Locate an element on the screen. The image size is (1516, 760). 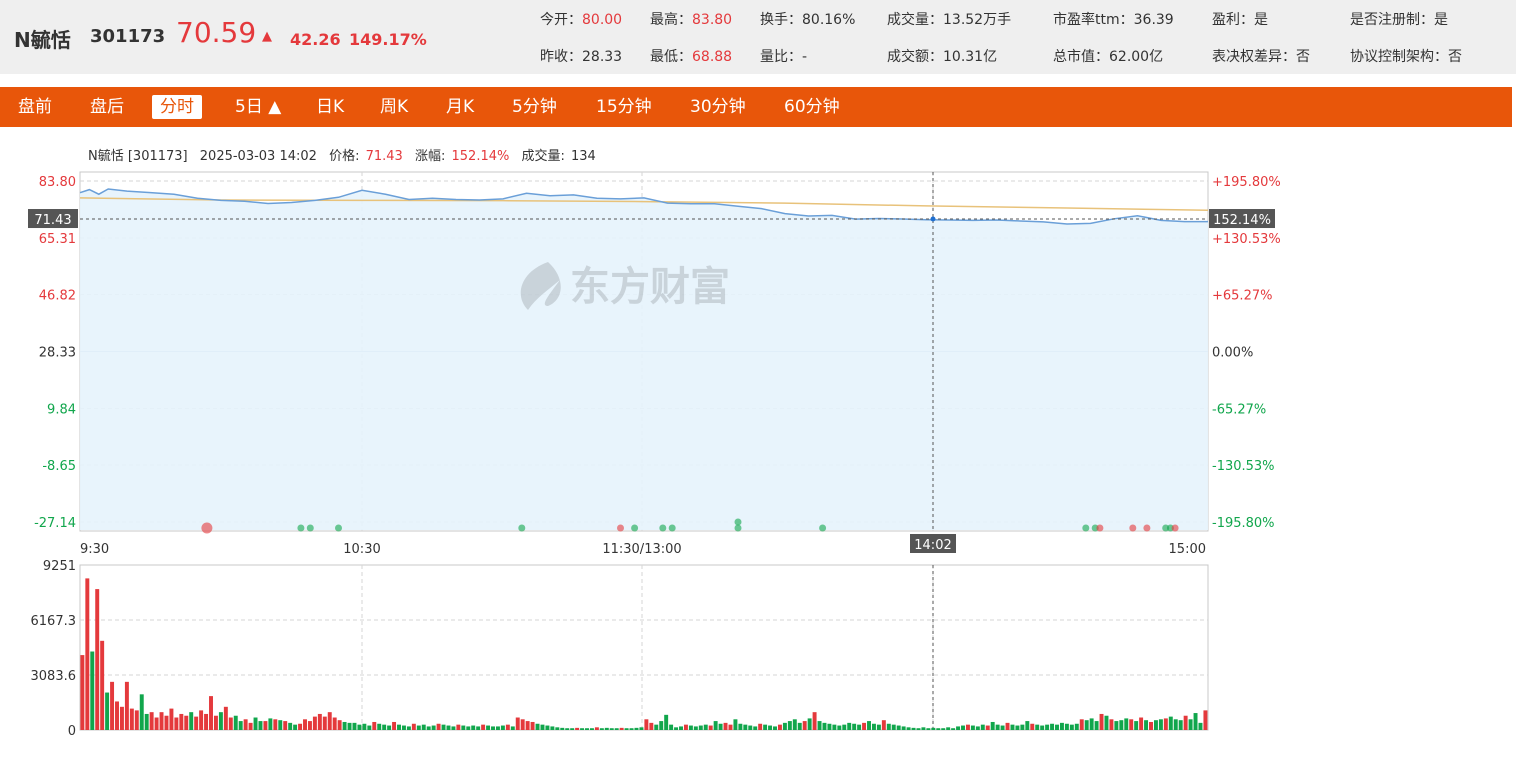
pct-tick-label: 0.00% is located at coordinates (1232, 353).